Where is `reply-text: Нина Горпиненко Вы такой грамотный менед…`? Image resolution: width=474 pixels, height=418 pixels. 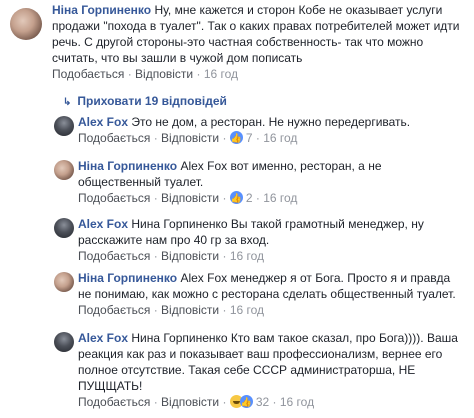 reply-text: Нина Горпиненко Вы такой грамотный менед… is located at coordinates (251, 232).